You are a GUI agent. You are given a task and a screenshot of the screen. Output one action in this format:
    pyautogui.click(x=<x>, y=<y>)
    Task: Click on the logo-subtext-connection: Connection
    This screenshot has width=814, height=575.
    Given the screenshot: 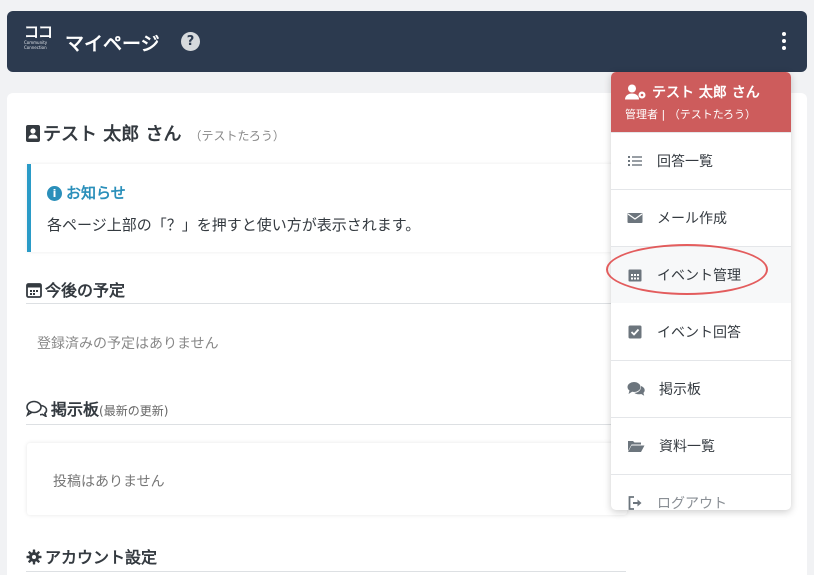 What is the action you would take?
    pyautogui.click(x=35, y=47)
    